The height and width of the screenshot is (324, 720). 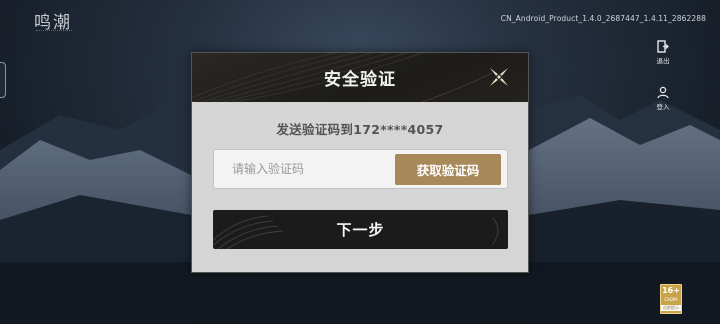 I want to click on login-button: 登入, so click(x=663, y=98).